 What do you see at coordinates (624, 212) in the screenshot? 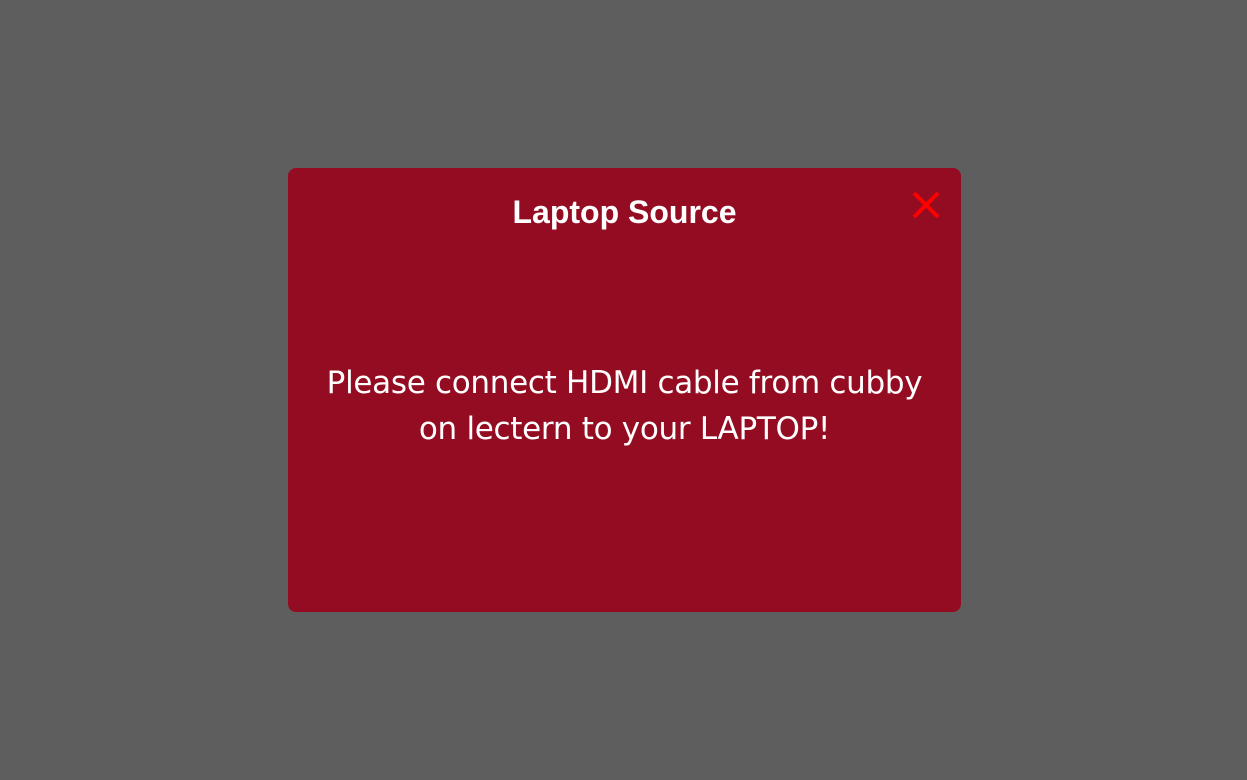
I see `dialog-title: Laptop Source` at bounding box center [624, 212].